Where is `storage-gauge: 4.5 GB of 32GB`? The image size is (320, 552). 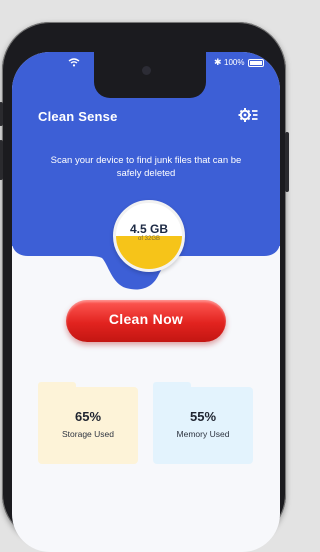
storage-gauge: 4.5 GB of 32GB is located at coordinates (149, 236).